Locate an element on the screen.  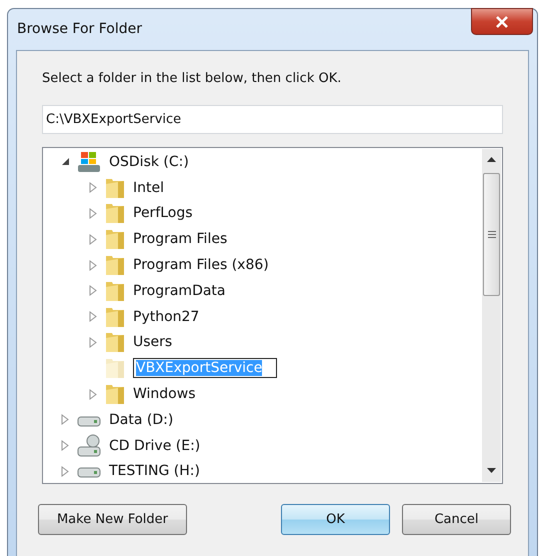
close-icon is located at coordinates (502, 22).